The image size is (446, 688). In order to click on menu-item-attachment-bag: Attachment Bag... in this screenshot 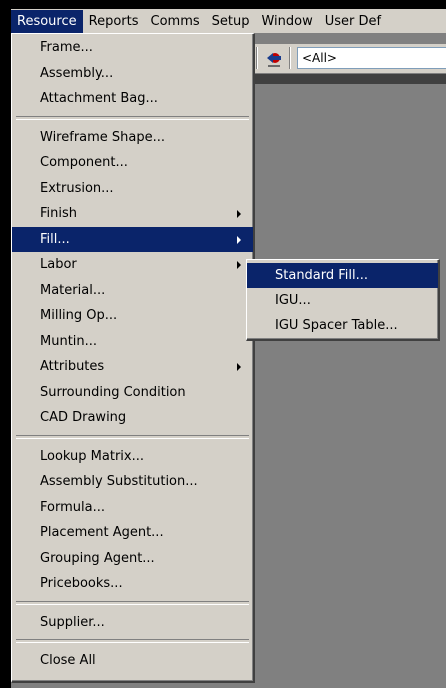, I will do `click(132, 99)`.